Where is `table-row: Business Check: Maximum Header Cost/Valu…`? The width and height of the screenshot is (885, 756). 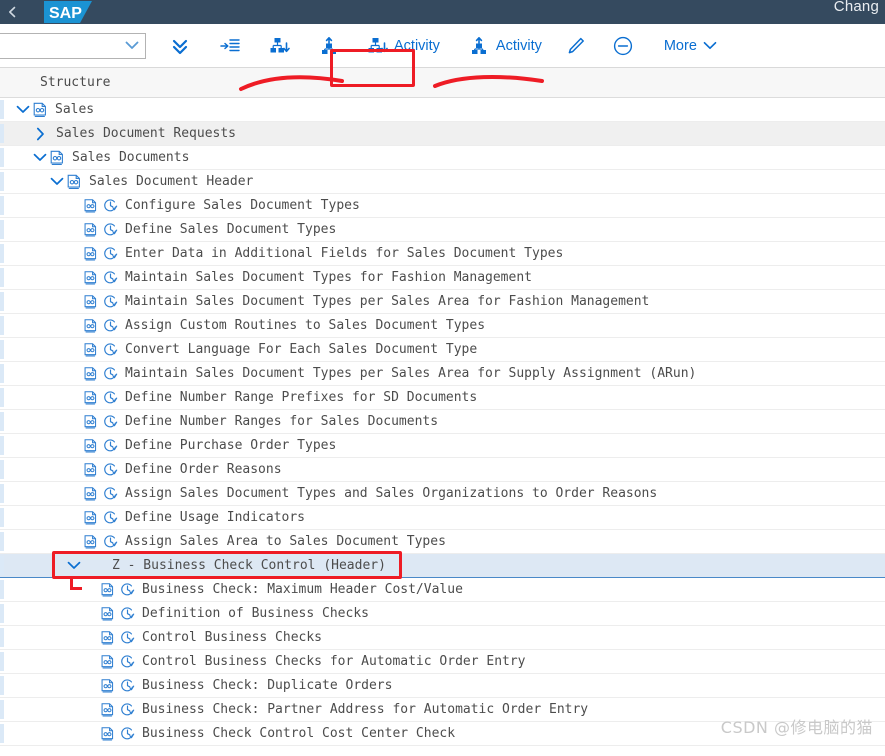 table-row: Business Check: Maximum Header Cost/Valu… is located at coordinates (442, 590).